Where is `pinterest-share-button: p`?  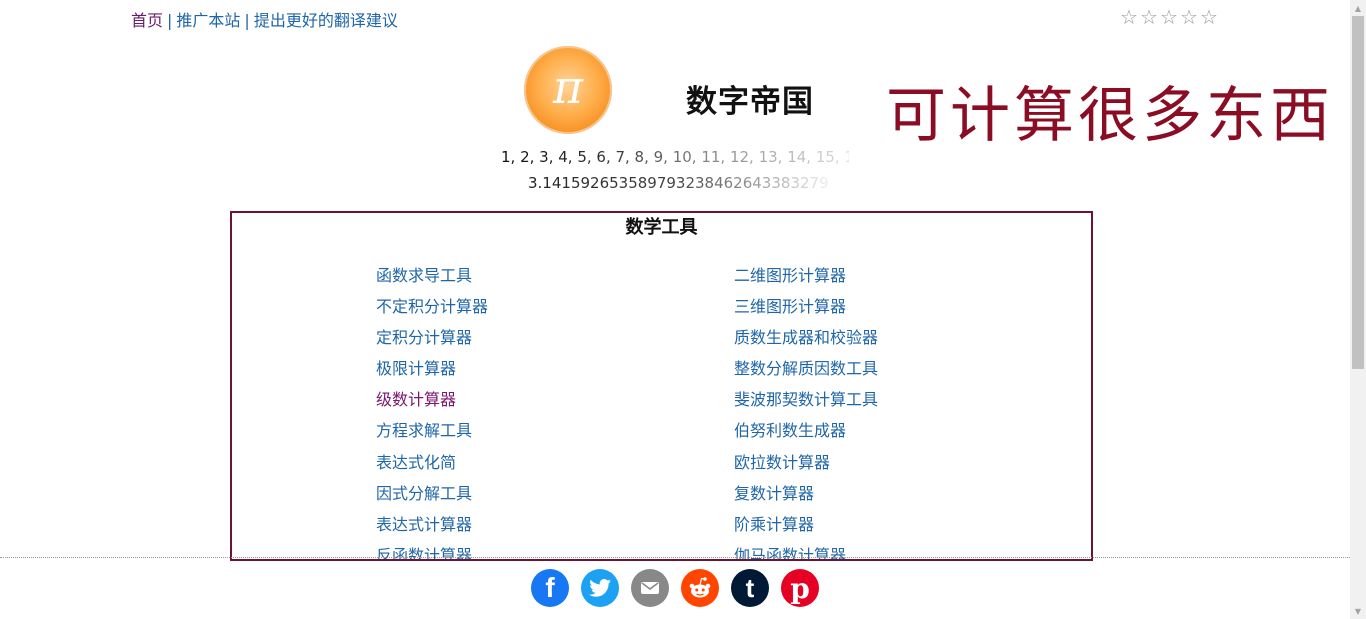 pinterest-share-button: p is located at coordinates (800, 588).